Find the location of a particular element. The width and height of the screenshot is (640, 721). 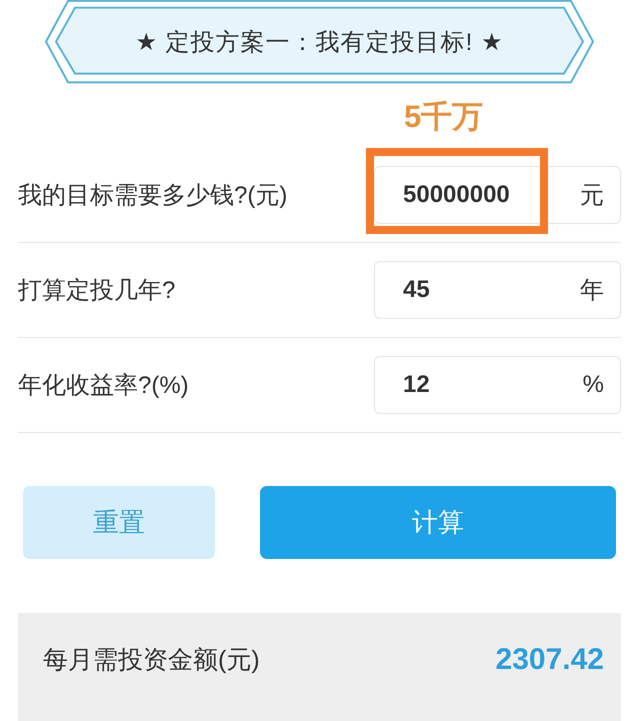

field-label: 打算定投几年? is located at coordinates (97, 291).